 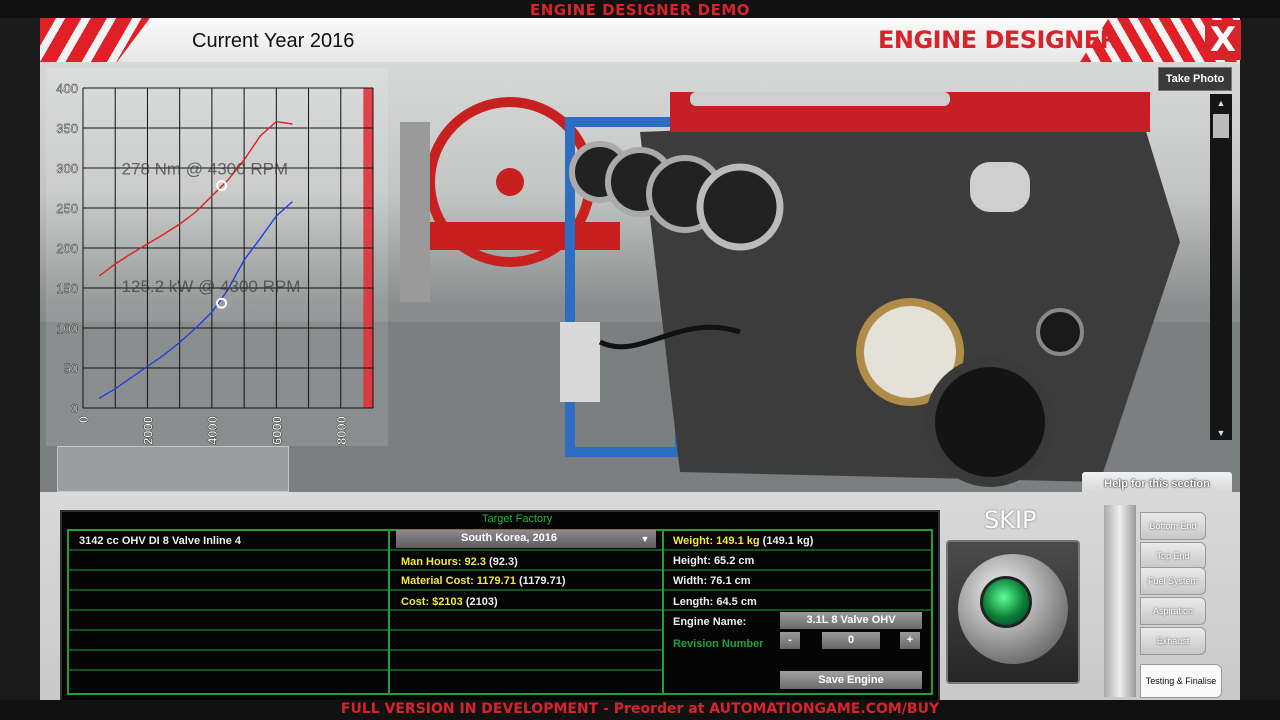 I want to click on tab-fuel-system: Fuel System, so click(x=1173, y=581).